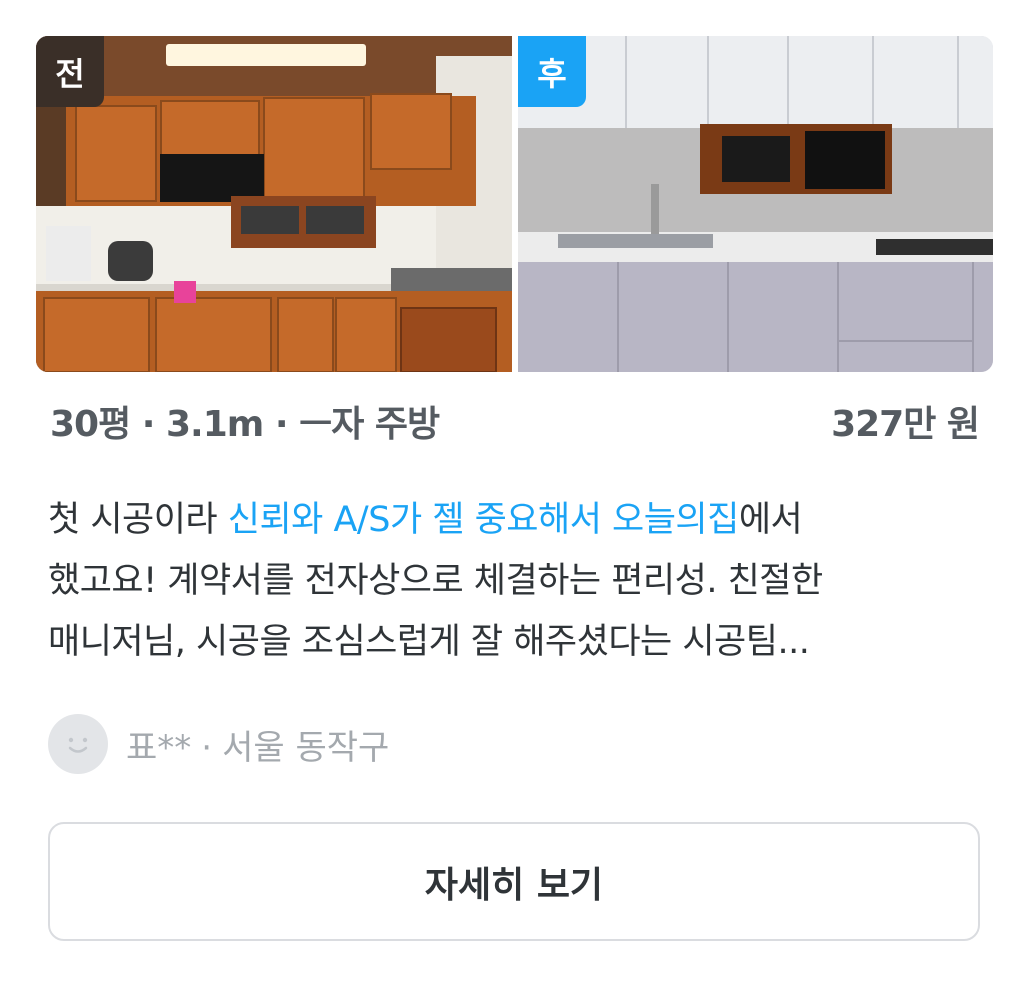 The height and width of the screenshot is (990, 1029). I want to click on review-line: 했고요! 계약서를 전자상으로 체결하는 편리성. 친절한, so click(498, 581).